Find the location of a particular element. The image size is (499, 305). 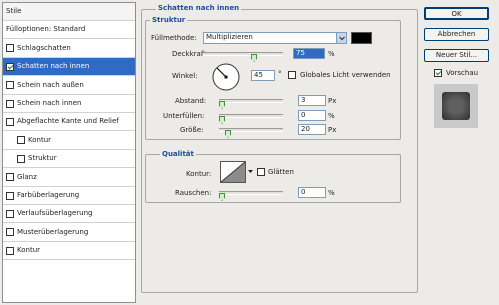

style-list-item: Schlagschatten is located at coordinates (69, 49).